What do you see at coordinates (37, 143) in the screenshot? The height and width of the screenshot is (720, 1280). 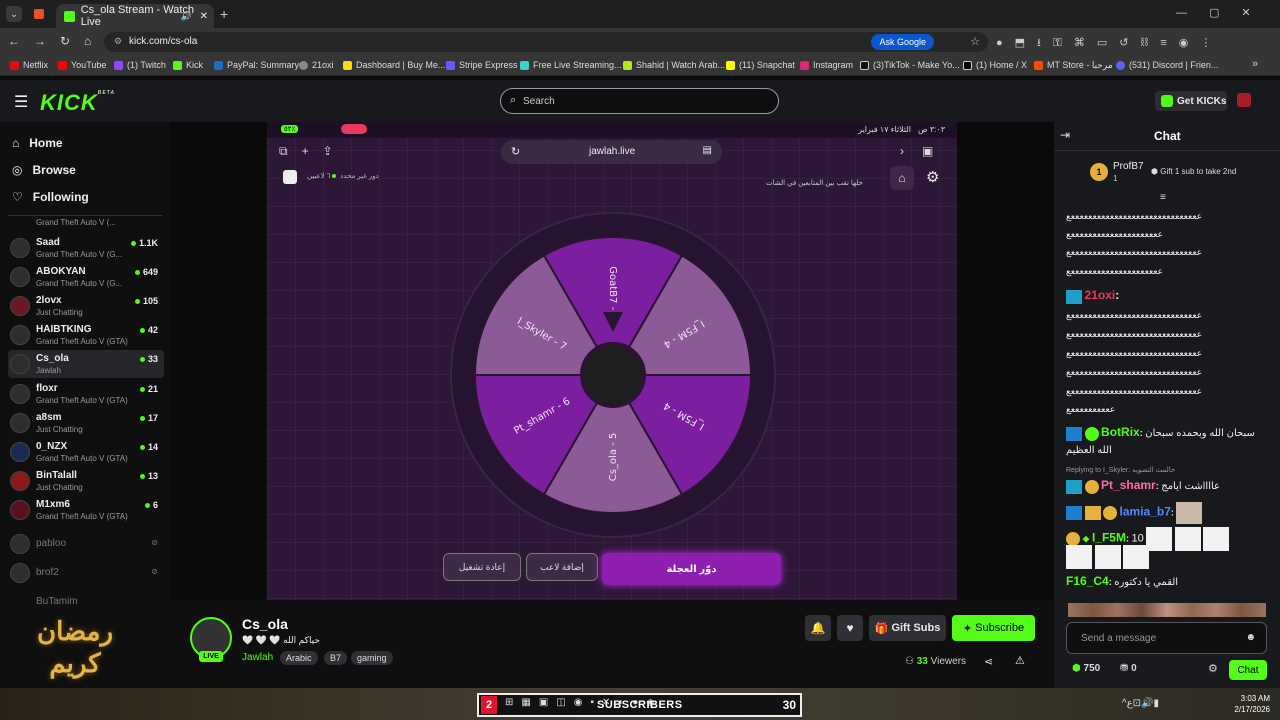 I see `nav-home: ⌂ Home` at bounding box center [37, 143].